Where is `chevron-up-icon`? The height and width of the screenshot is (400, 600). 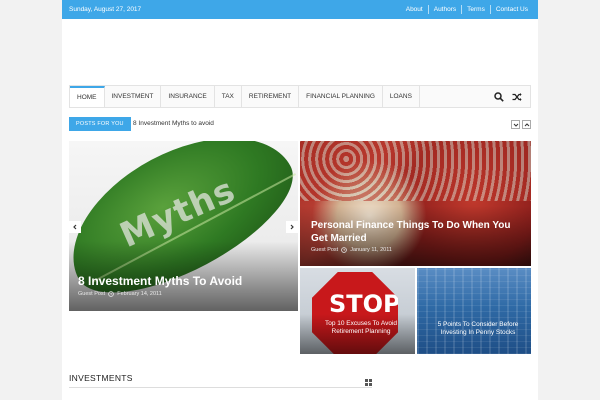 chevron-up-icon is located at coordinates (526, 124).